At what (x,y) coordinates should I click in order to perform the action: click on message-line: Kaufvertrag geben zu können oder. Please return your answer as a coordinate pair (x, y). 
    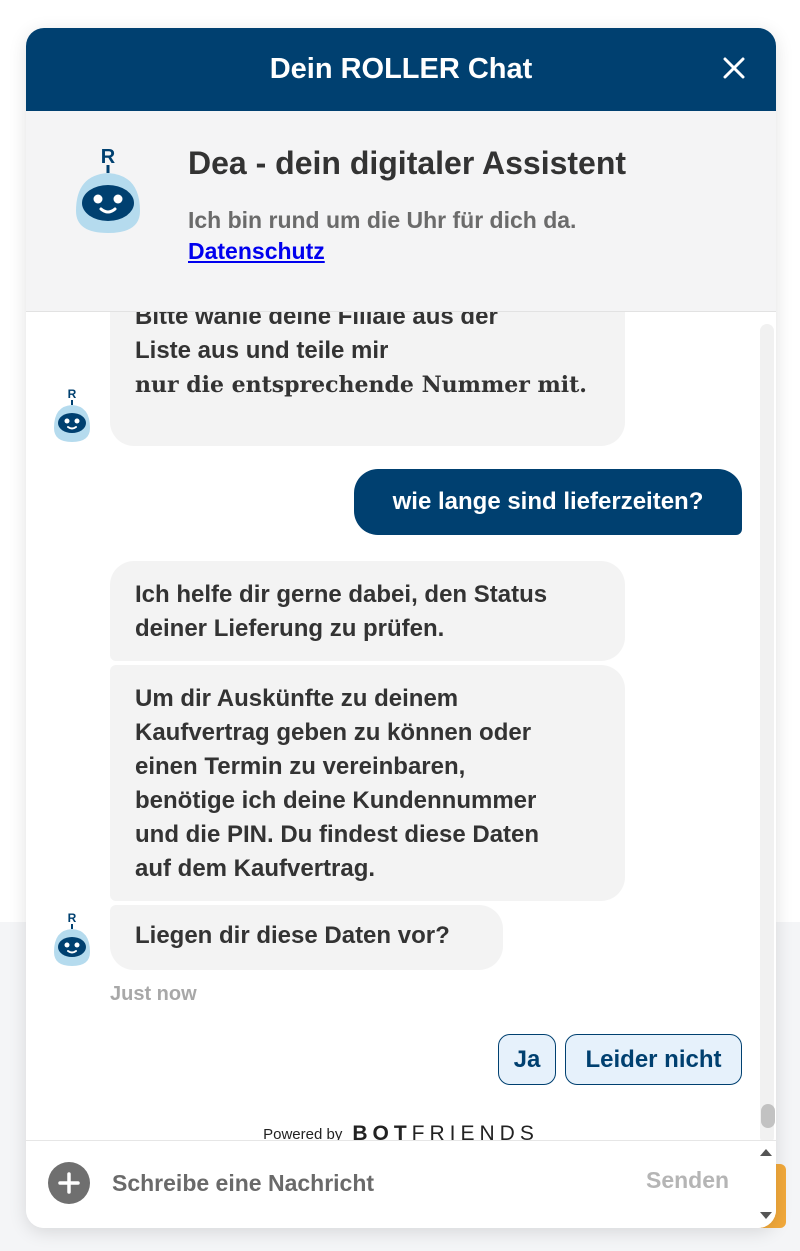
    Looking at the image, I should click on (333, 732).